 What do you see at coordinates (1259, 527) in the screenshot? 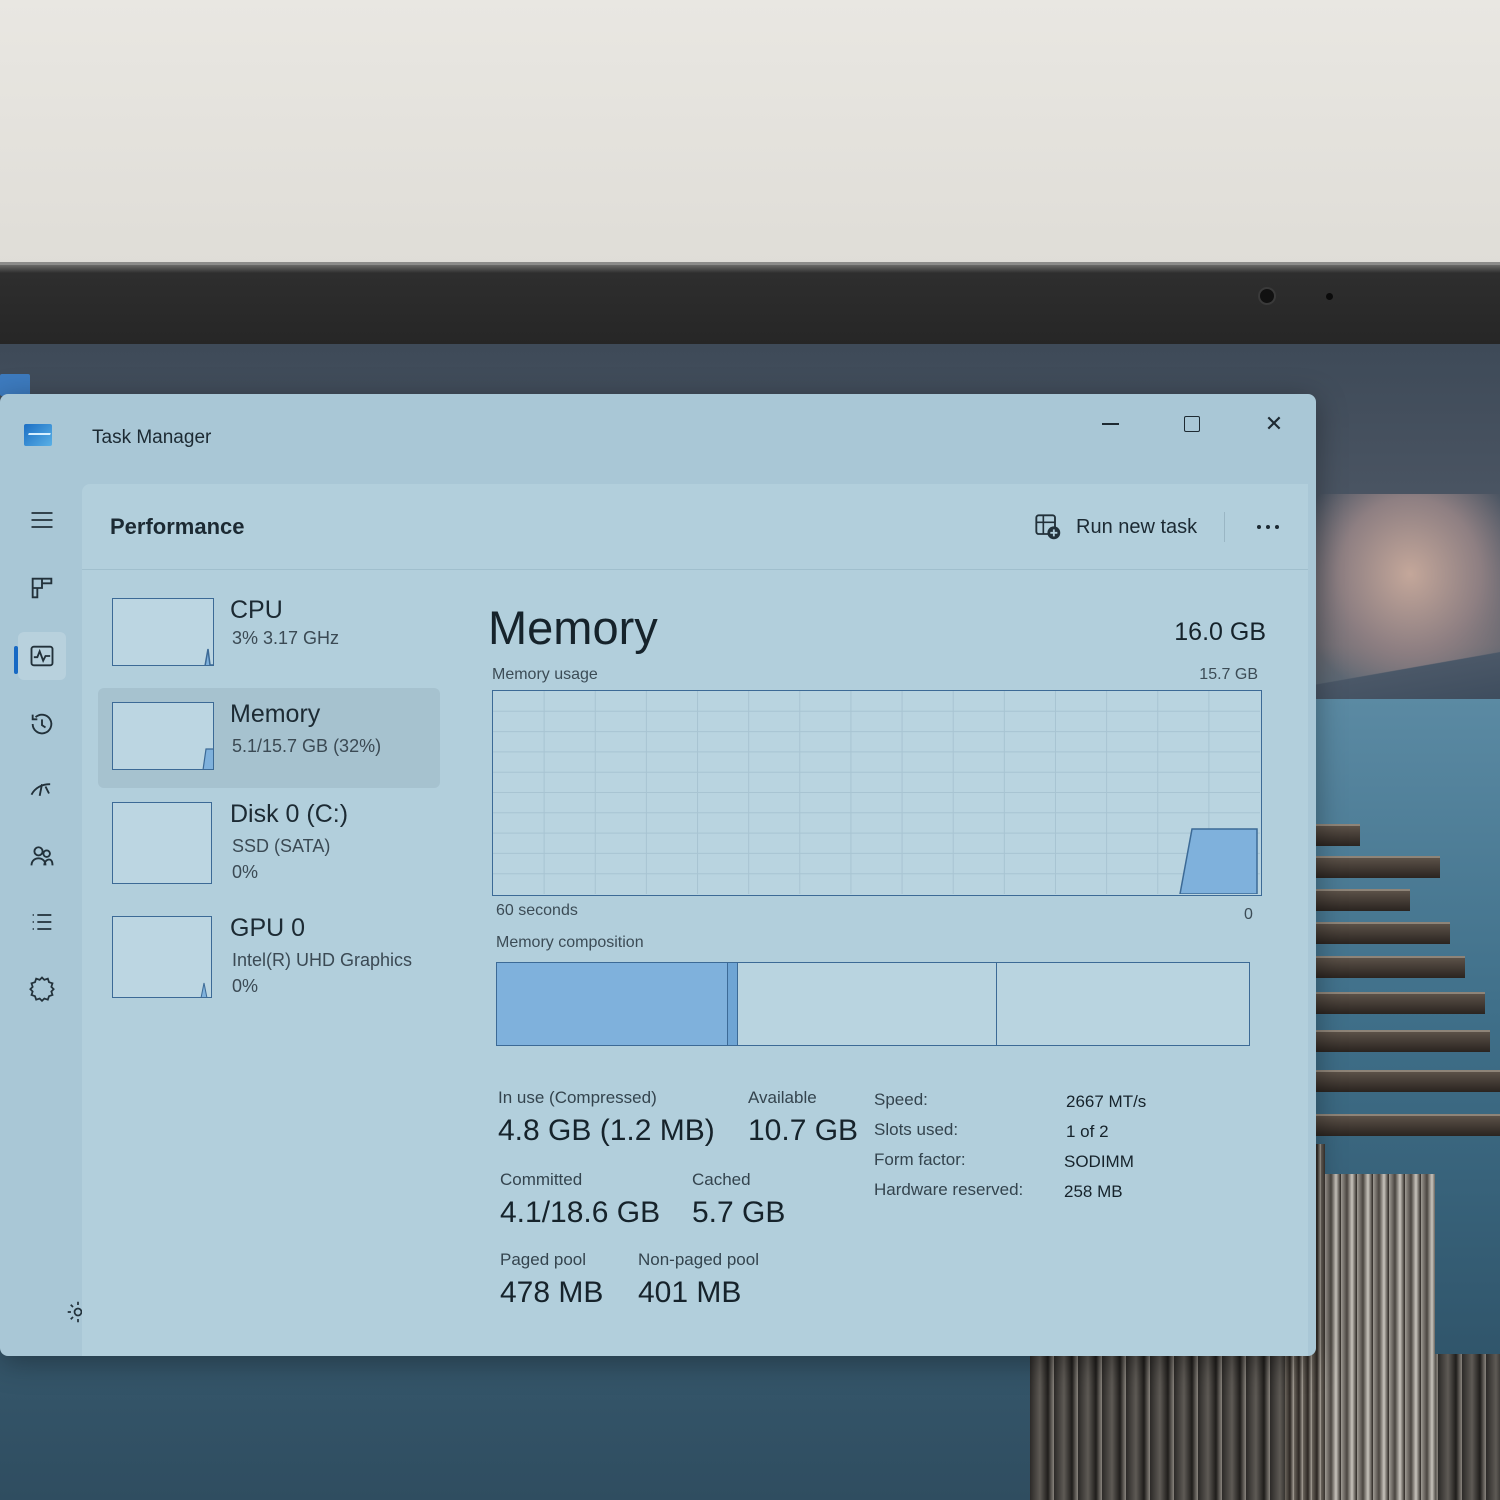
I see `more-options-icon` at bounding box center [1259, 527].